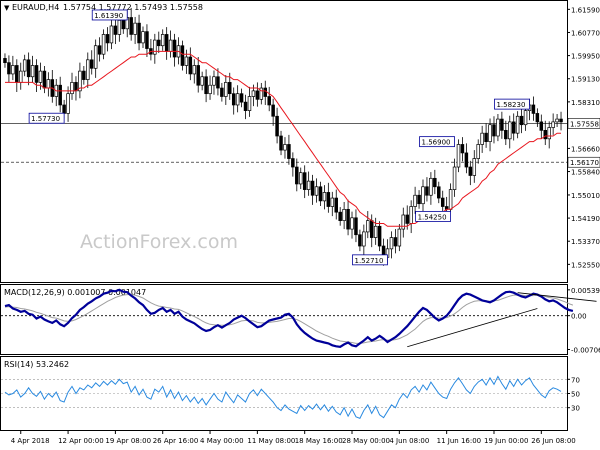 This screenshot has height=450, width=600. I want to click on price-tick-label: 1.59130, so click(585, 80).